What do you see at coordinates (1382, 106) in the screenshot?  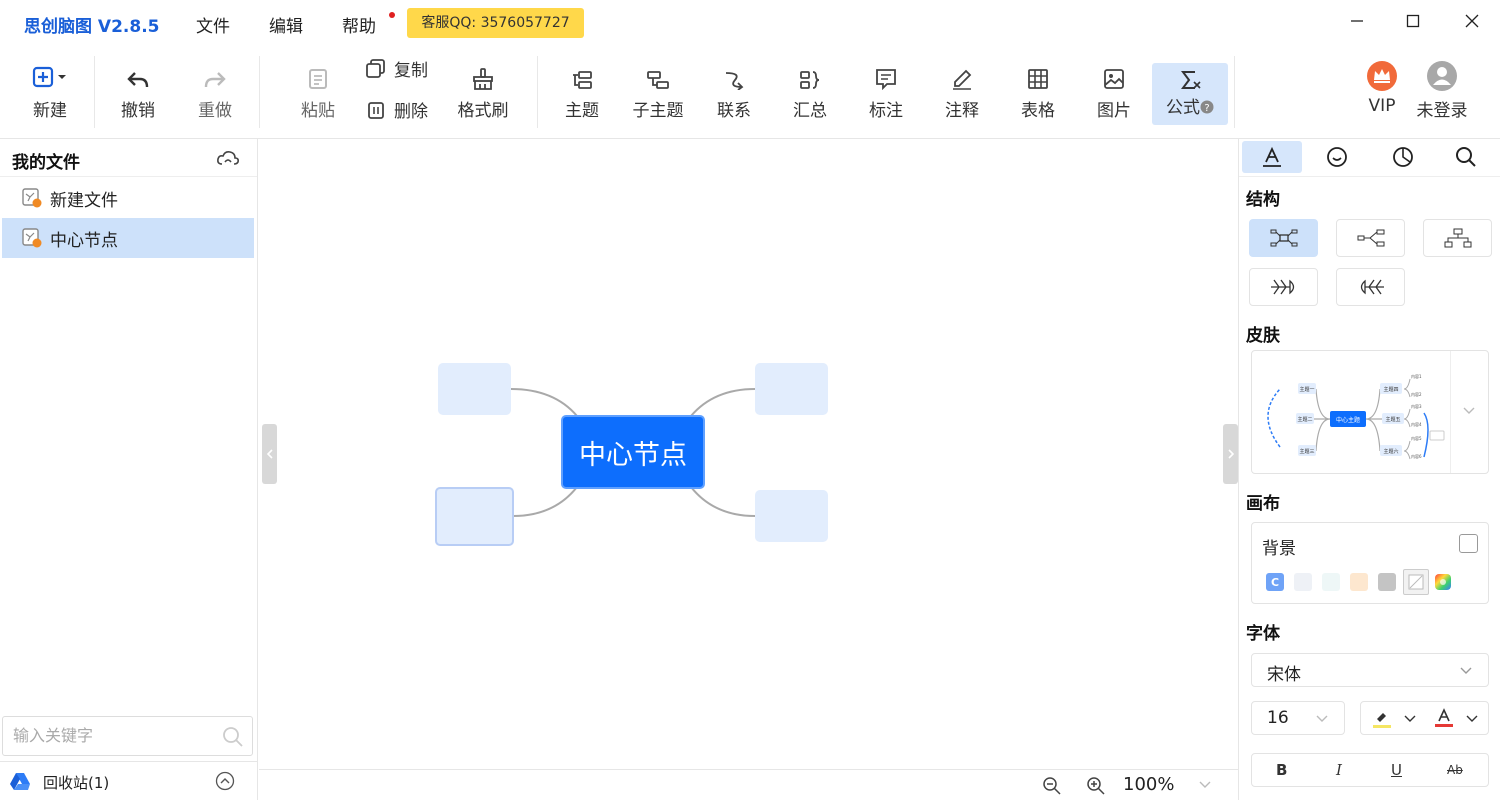 I see `vip-label: VIP` at bounding box center [1382, 106].